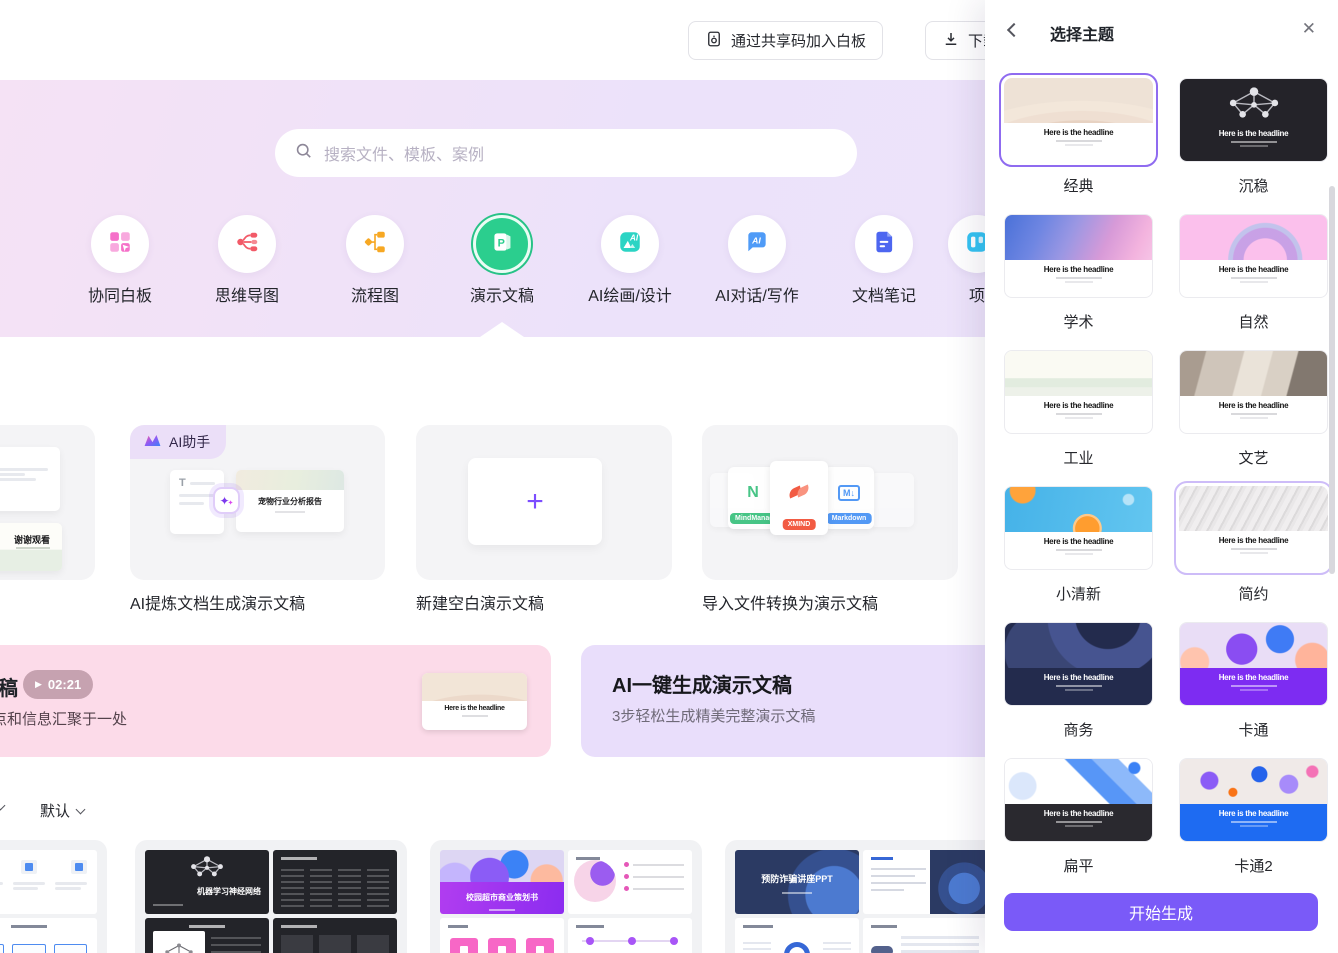 The width and height of the screenshot is (1338, 953). I want to click on theme-name: 学术, so click(1078, 322).